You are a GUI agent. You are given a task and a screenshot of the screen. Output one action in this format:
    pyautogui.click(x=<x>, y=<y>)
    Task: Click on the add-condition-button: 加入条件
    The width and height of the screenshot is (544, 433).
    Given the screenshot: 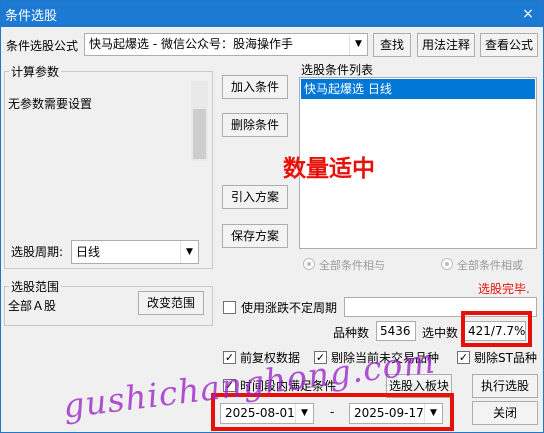 What is the action you would take?
    pyautogui.click(x=255, y=87)
    